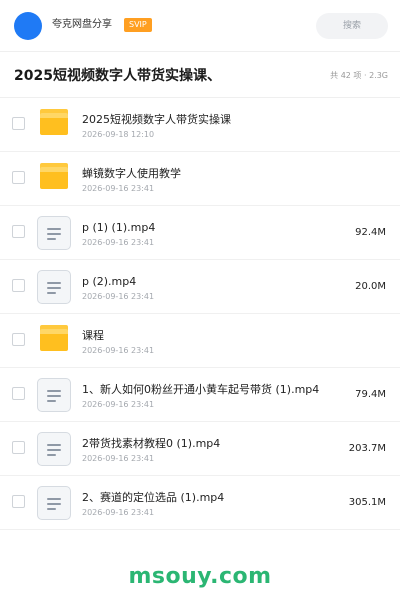 The width and height of the screenshot is (400, 600). Describe the element at coordinates (156, 120) in the screenshot. I see `file-name: 2025短视频数字人带货实操课` at that location.